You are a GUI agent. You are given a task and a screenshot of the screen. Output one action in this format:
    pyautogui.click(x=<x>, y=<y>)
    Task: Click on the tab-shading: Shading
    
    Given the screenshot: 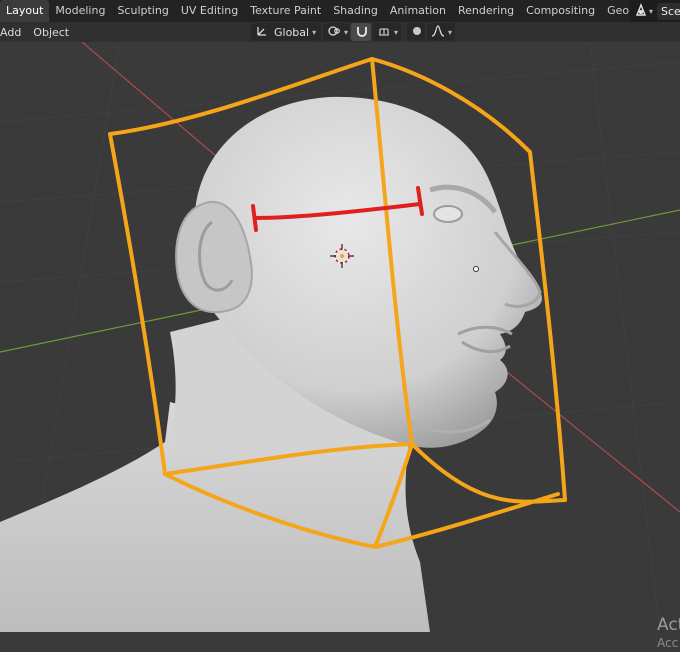 What is the action you would take?
    pyautogui.click(x=355, y=11)
    